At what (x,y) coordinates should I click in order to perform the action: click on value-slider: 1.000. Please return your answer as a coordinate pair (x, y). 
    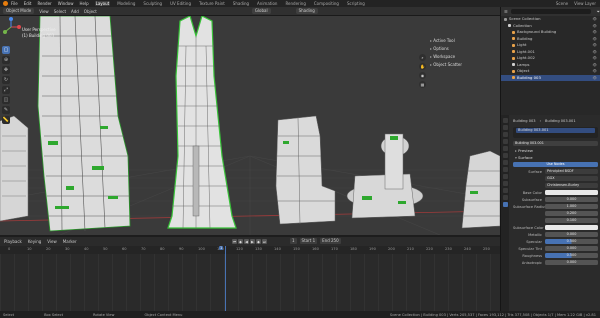
    Looking at the image, I should click on (571, 206).